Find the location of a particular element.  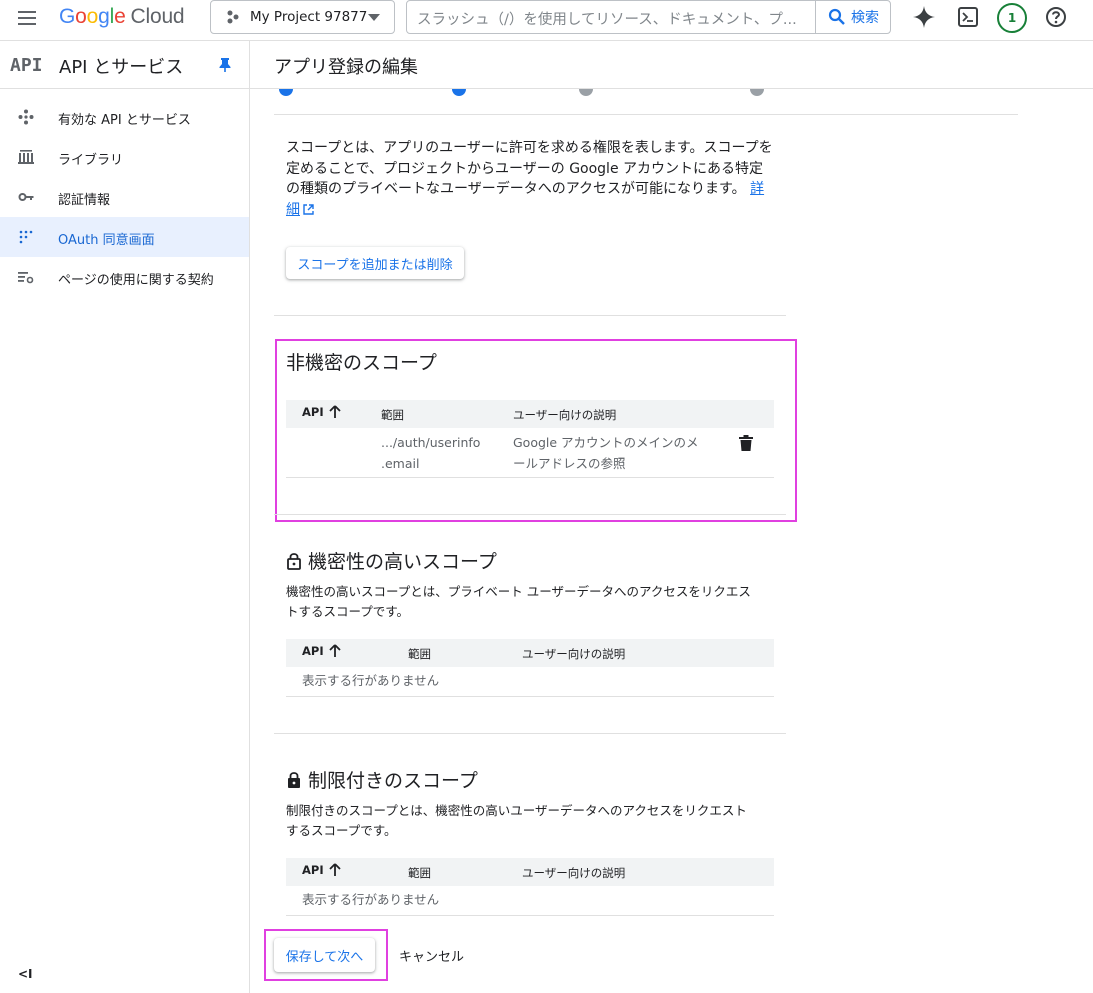

lock-icon is located at coordinates (294, 779).